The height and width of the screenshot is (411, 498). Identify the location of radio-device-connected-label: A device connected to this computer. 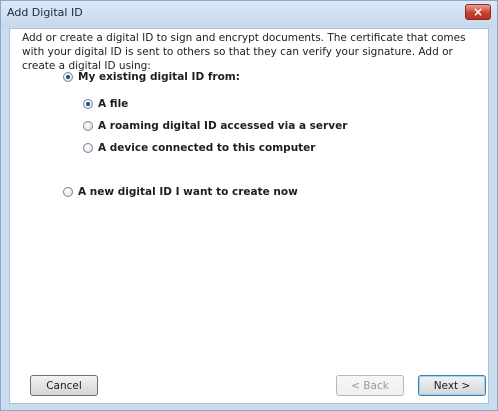
(207, 148).